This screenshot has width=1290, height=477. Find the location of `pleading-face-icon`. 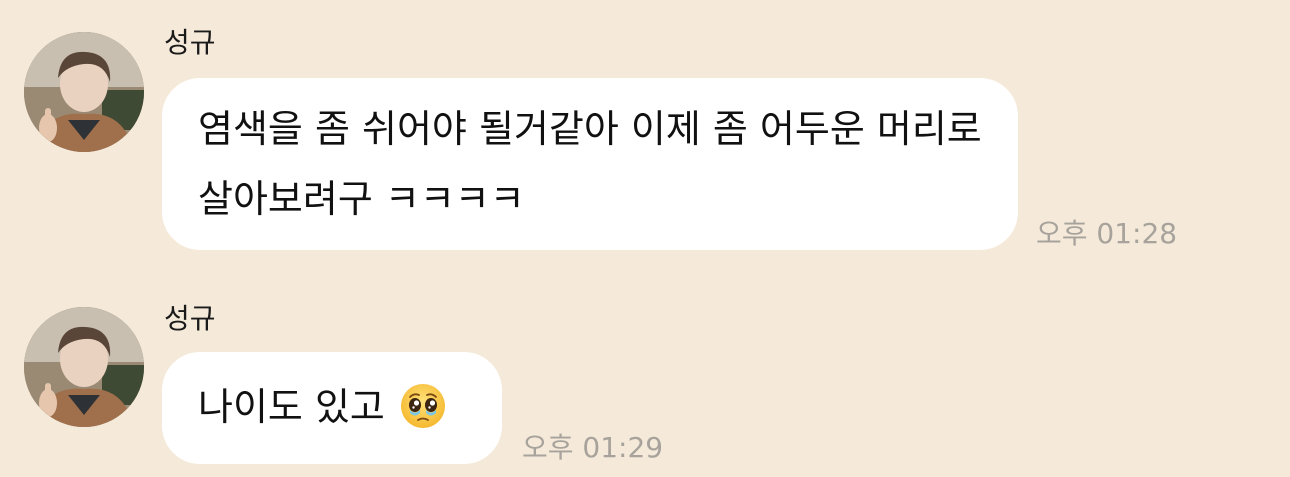

pleading-face-icon is located at coordinates (423, 417).